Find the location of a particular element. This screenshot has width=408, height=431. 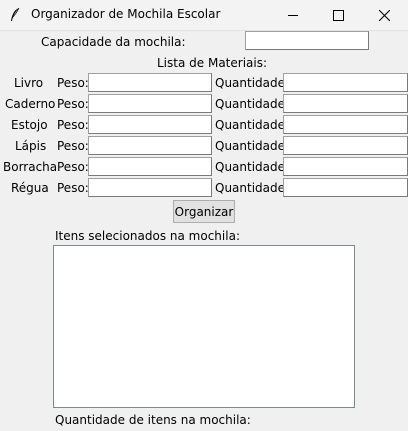

material-name: Estojo is located at coordinates (29, 125).